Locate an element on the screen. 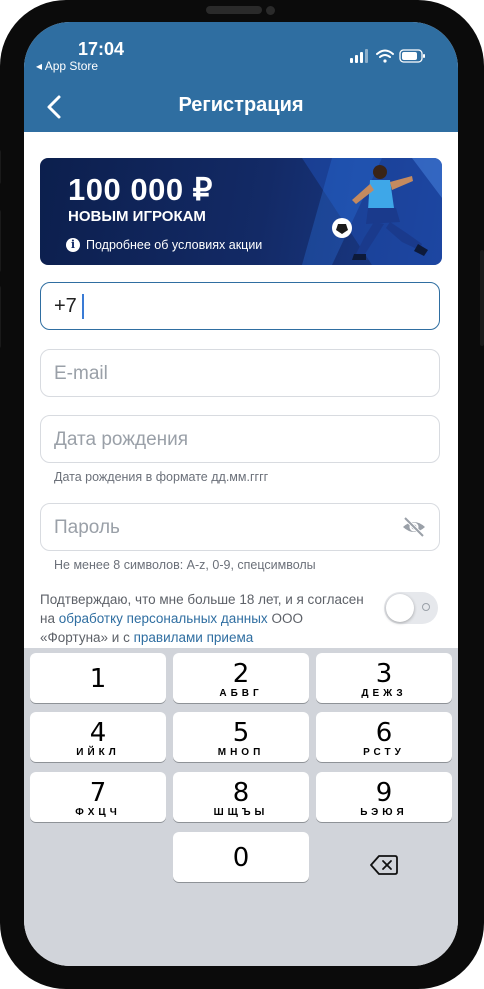 This screenshot has width=484, height=989. backspace-icon is located at coordinates (384, 865).